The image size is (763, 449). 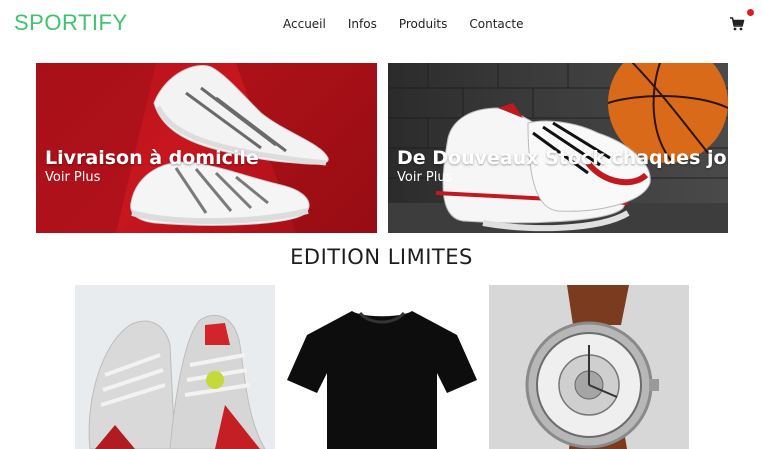 I want to click on cart-icon, so click(x=737, y=24).